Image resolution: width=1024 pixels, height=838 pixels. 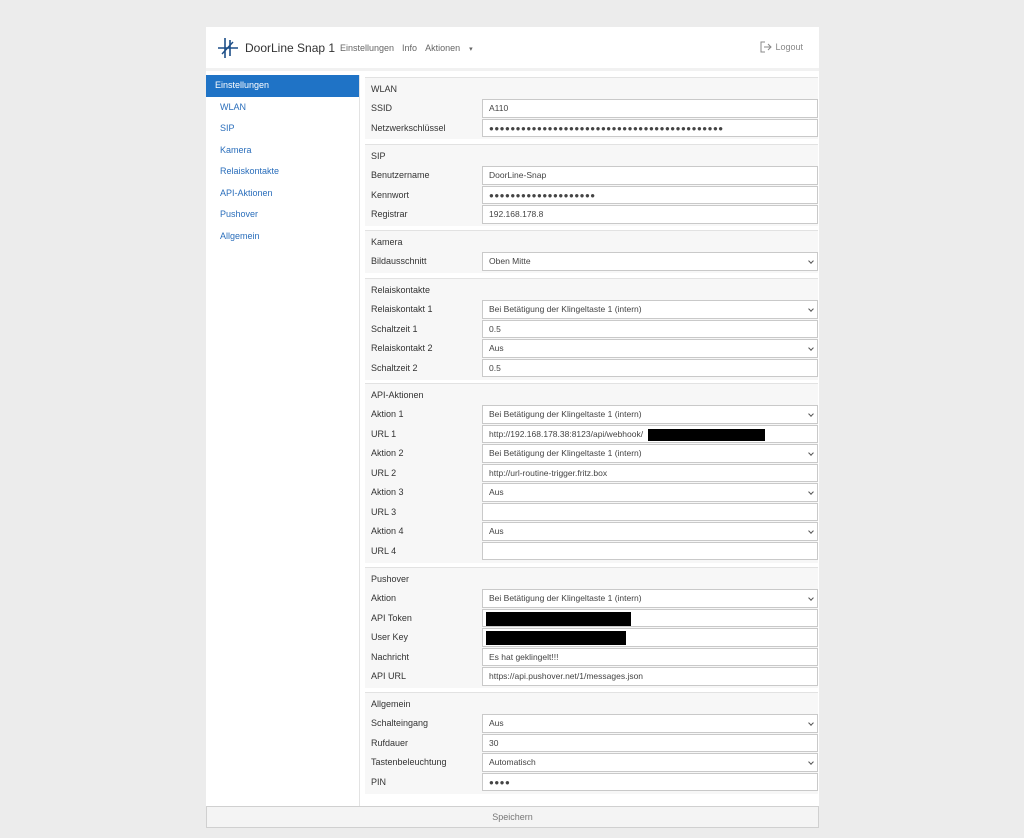 What do you see at coordinates (650, 472) in the screenshot?
I see `api-url2-input: http://url-routine-trigger.fritz.box` at bounding box center [650, 472].